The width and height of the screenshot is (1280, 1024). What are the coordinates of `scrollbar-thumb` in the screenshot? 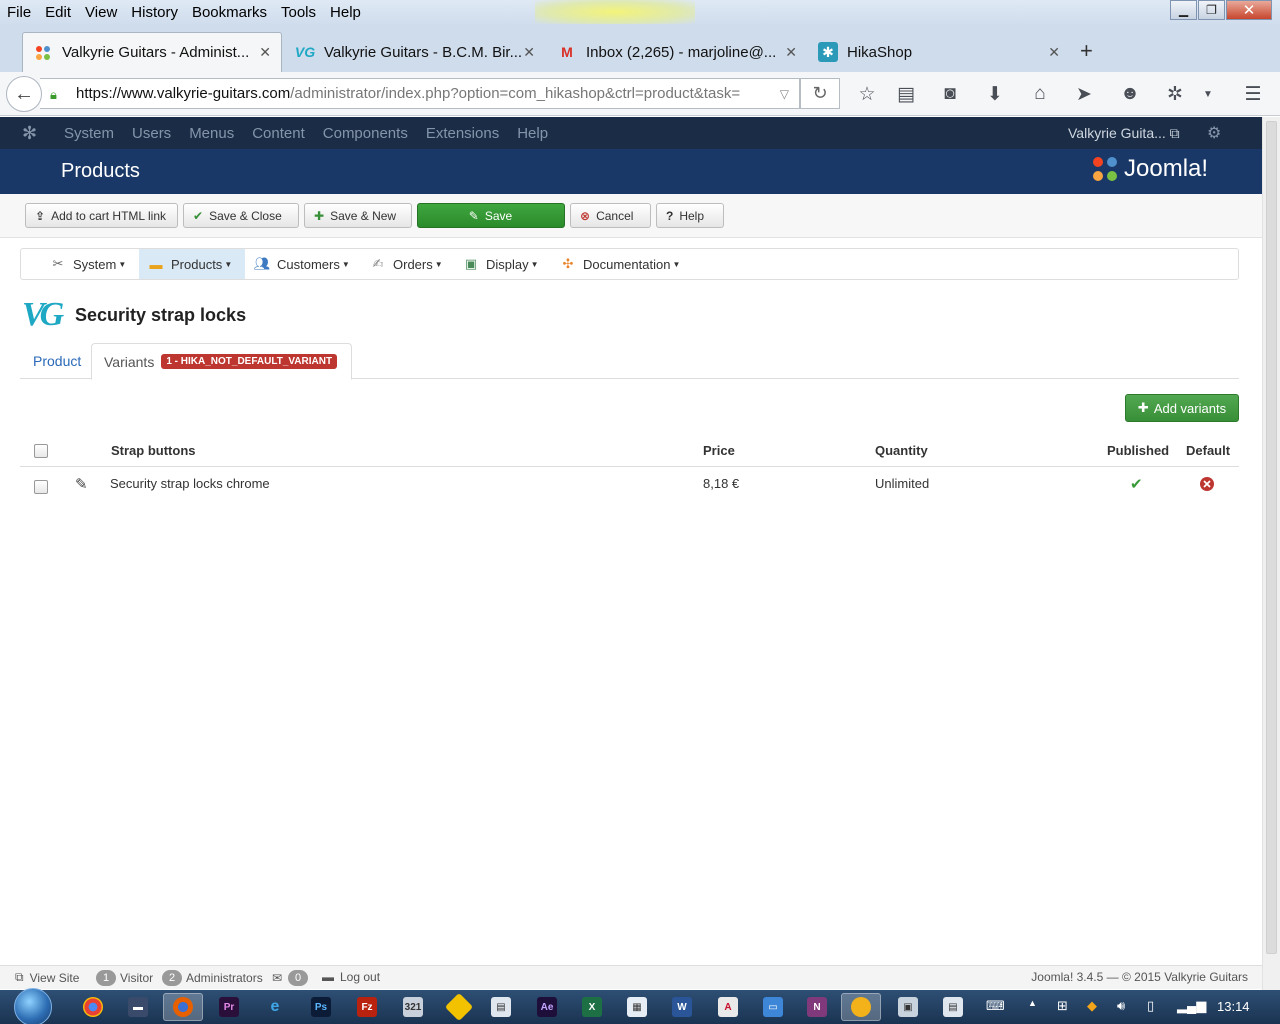 It's located at (1271, 537).